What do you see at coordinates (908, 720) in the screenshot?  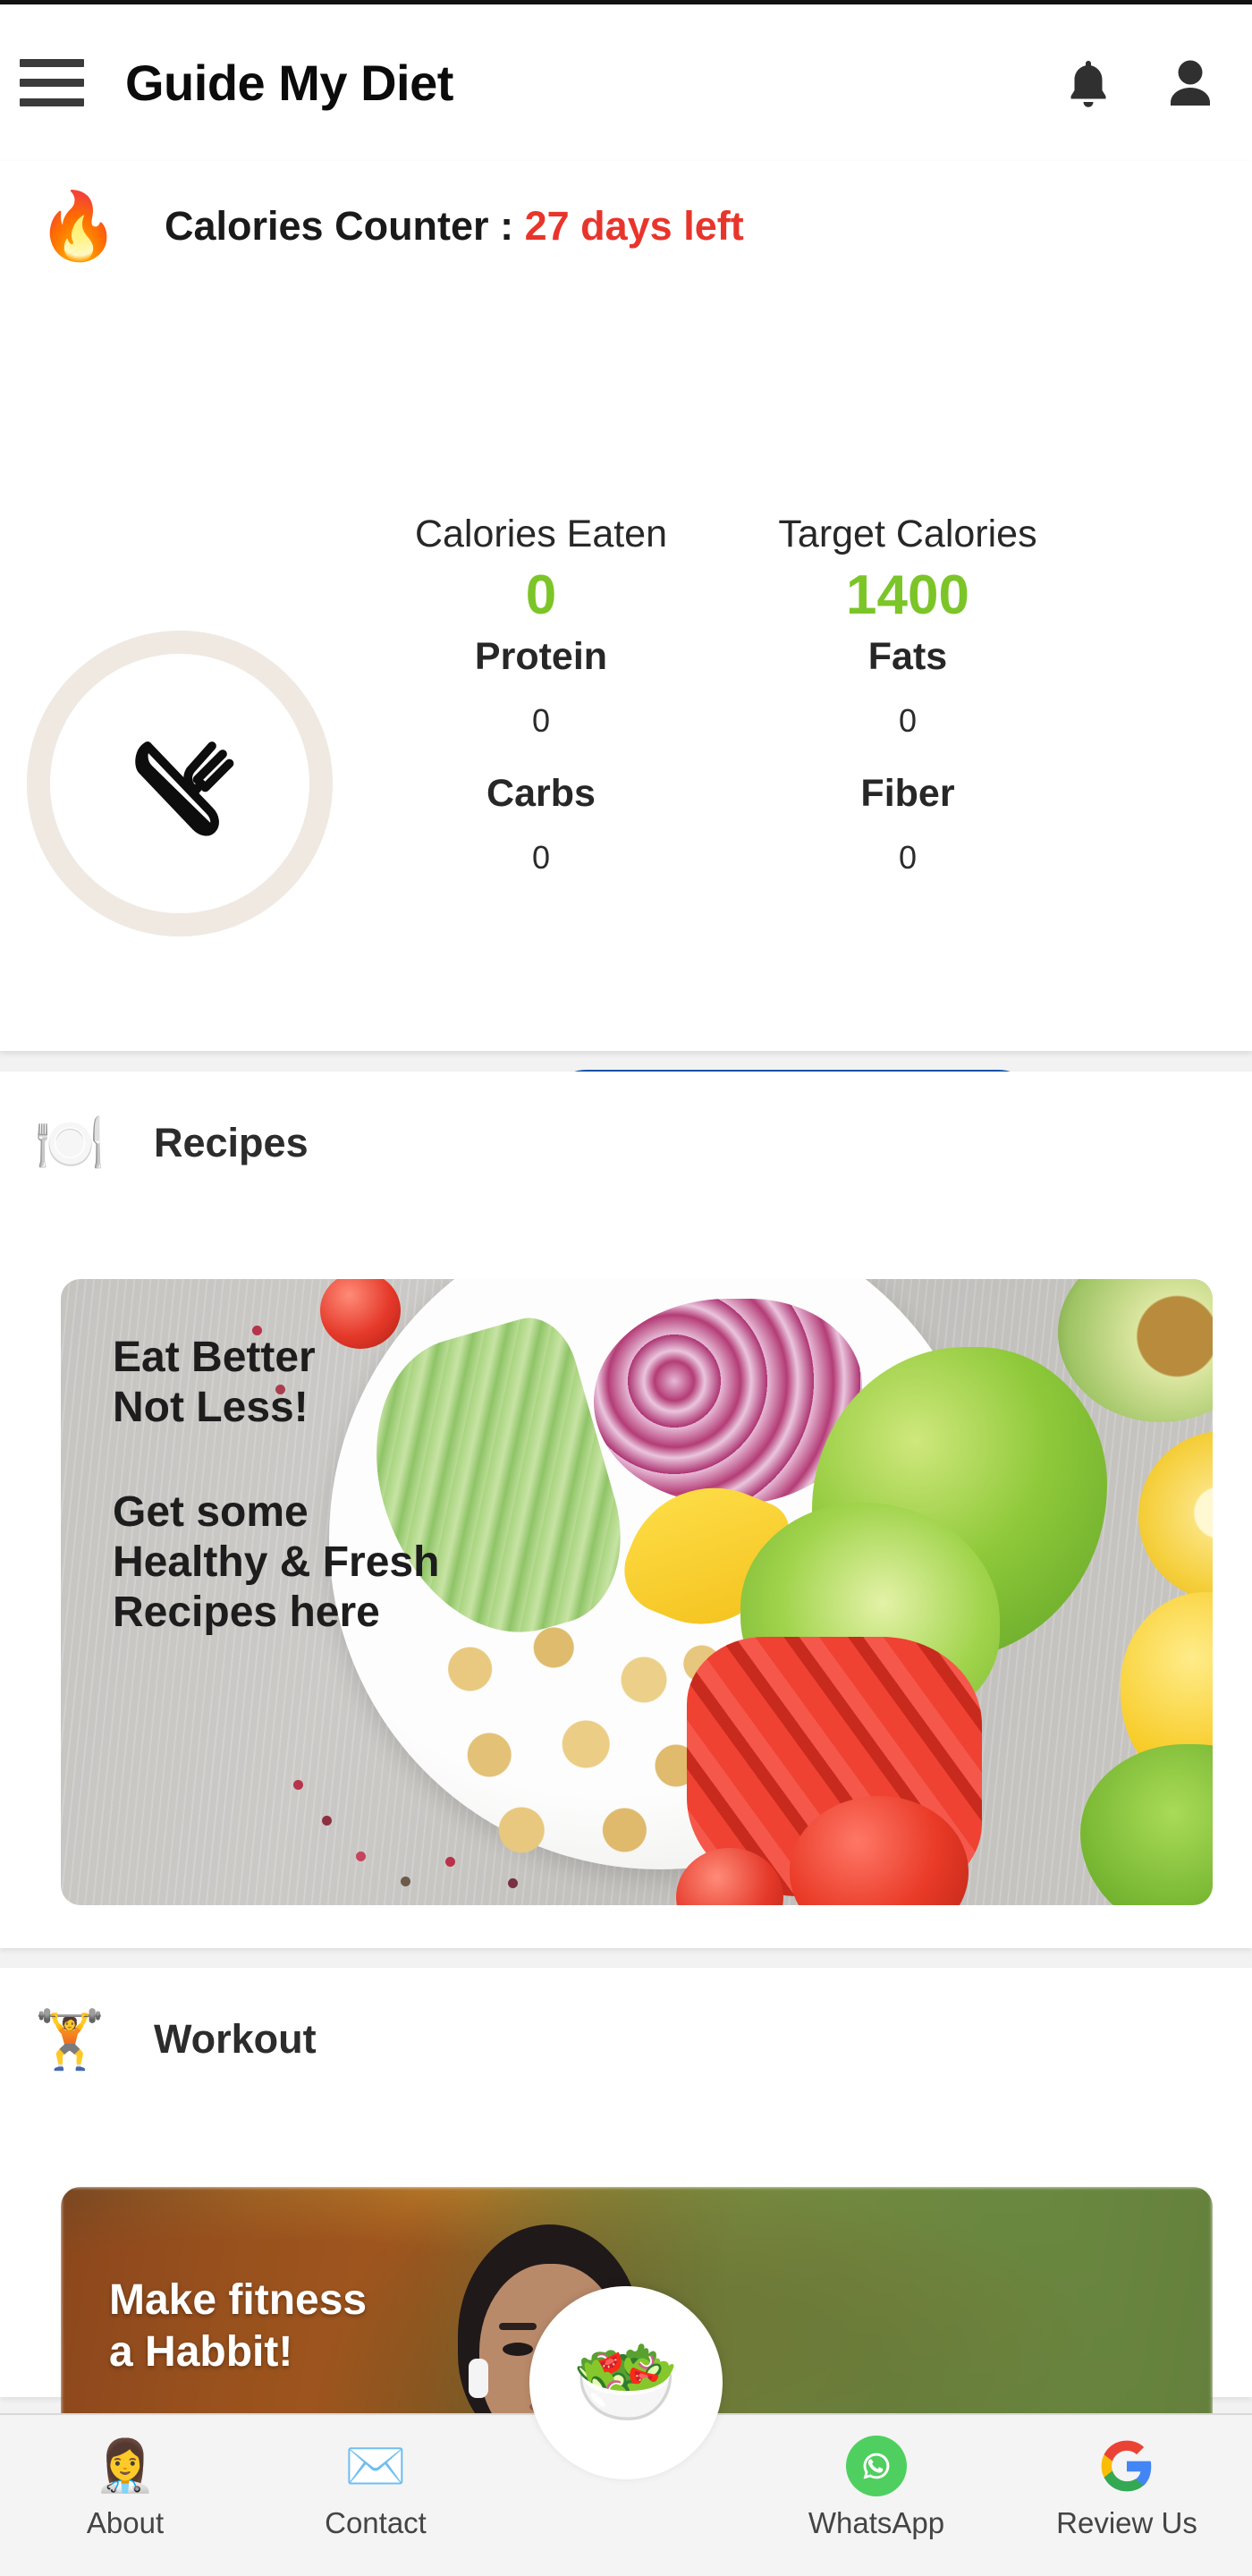 I see `fats-value: 0` at bounding box center [908, 720].